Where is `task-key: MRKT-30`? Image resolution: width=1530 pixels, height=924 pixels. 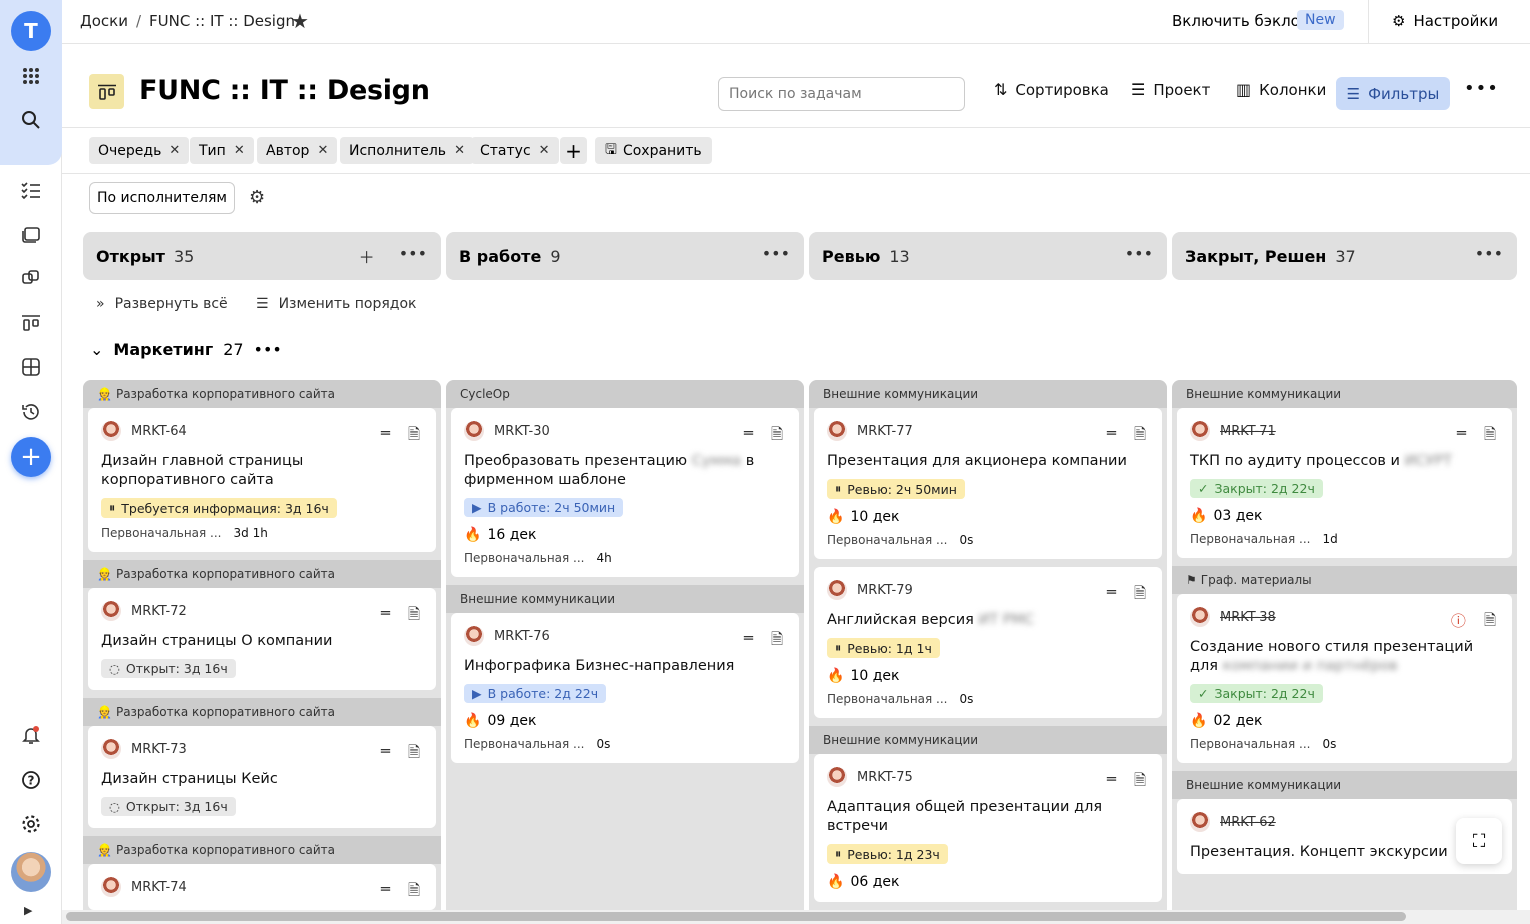 task-key: MRKT-30 is located at coordinates (522, 431).